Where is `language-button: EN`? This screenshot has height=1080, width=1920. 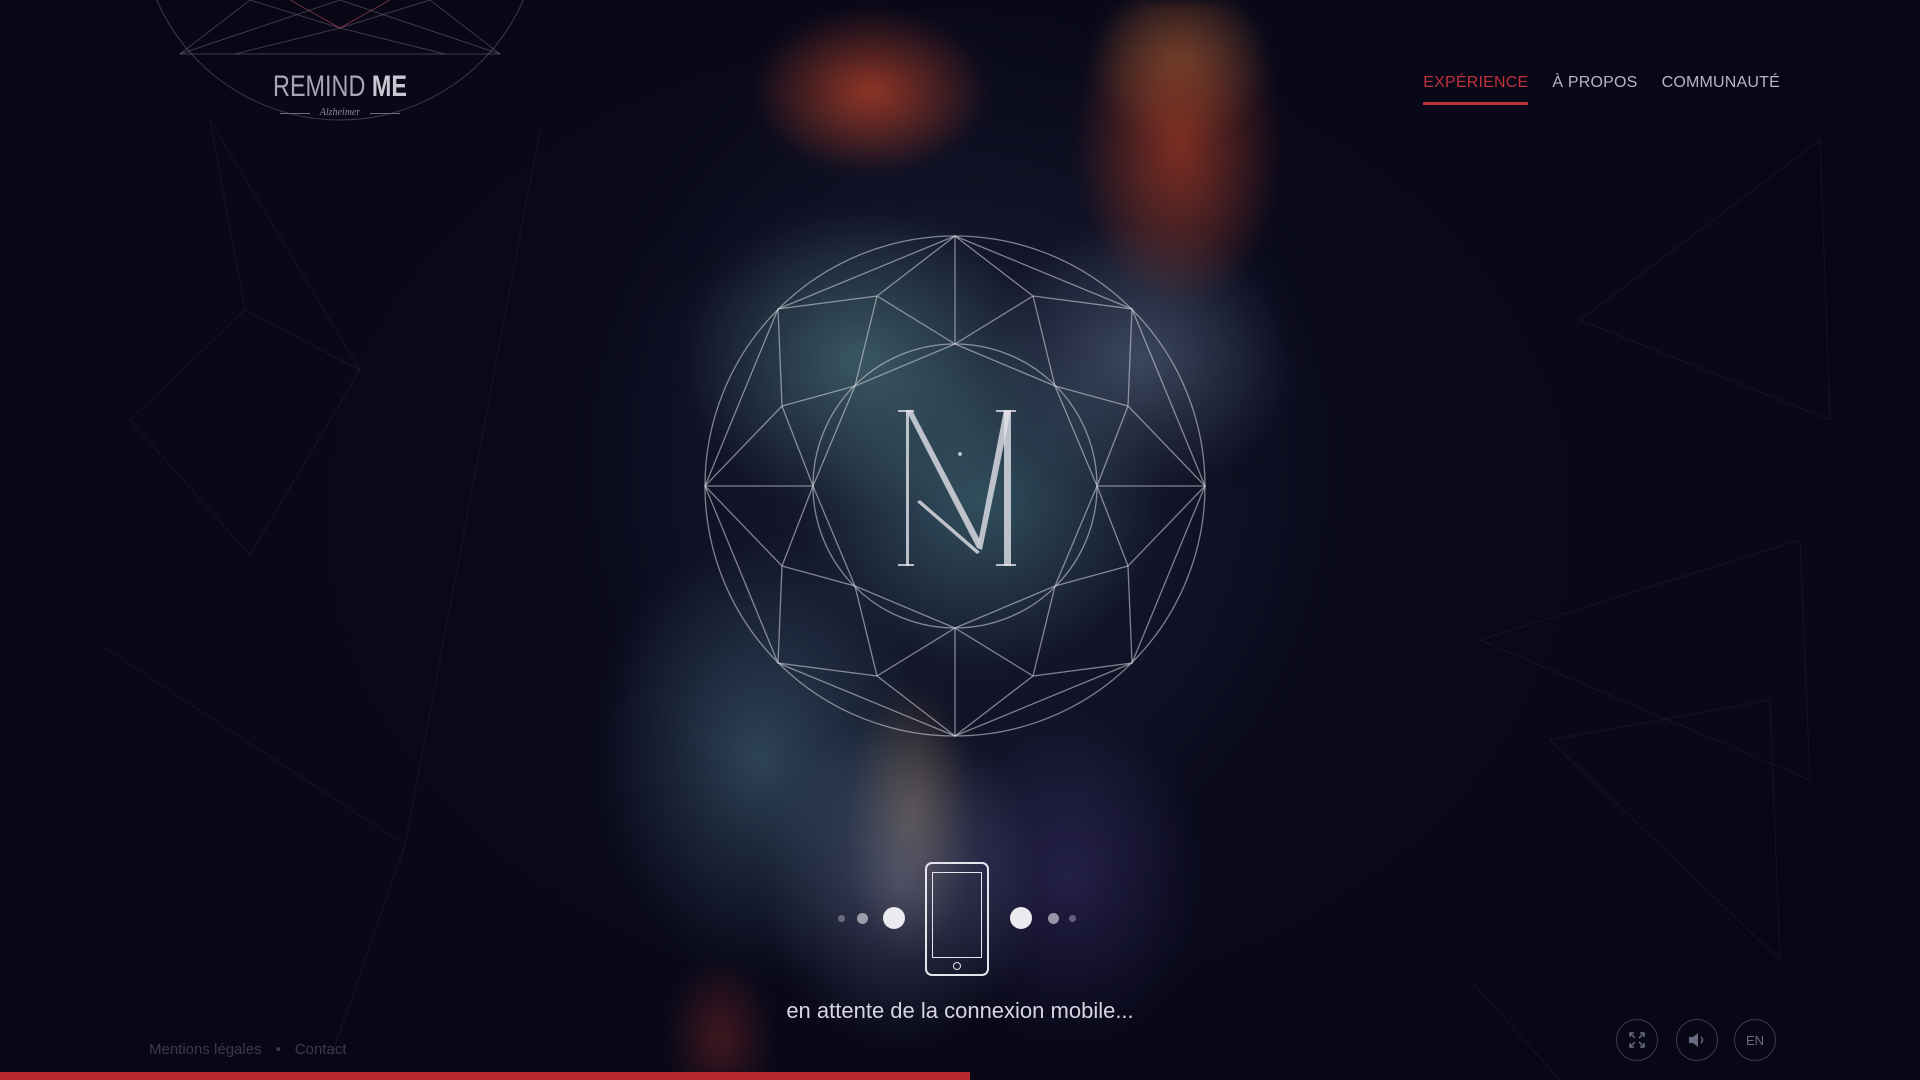 language-button: EN is located at coordinates (1755, 1040).